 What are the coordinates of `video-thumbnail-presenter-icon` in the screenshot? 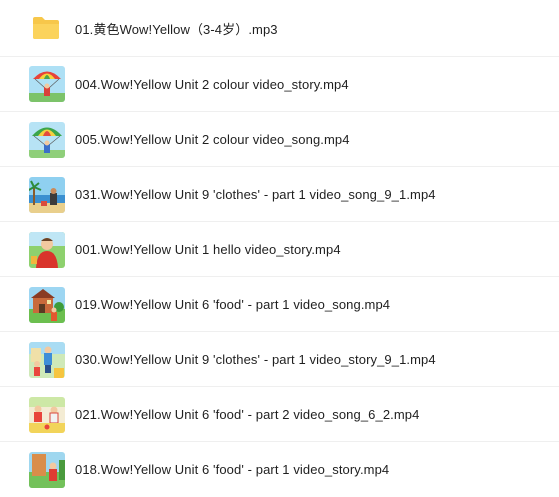 It's located at (47, 250).